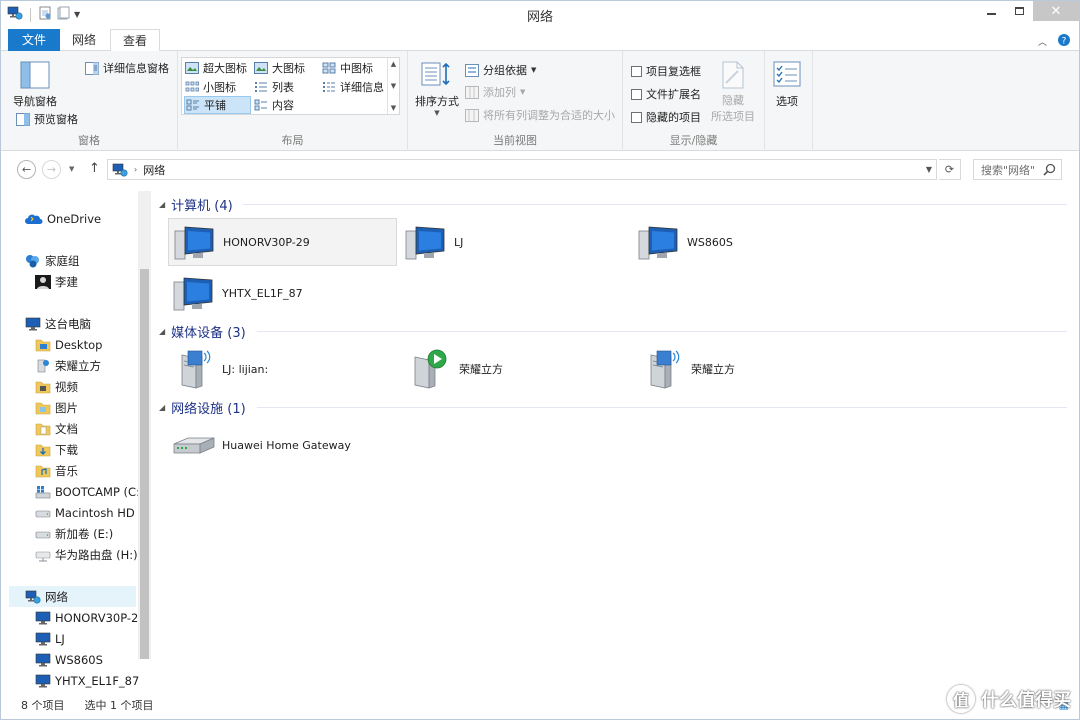  I want to click on tile-computer: WS860S, so click(747, 242).